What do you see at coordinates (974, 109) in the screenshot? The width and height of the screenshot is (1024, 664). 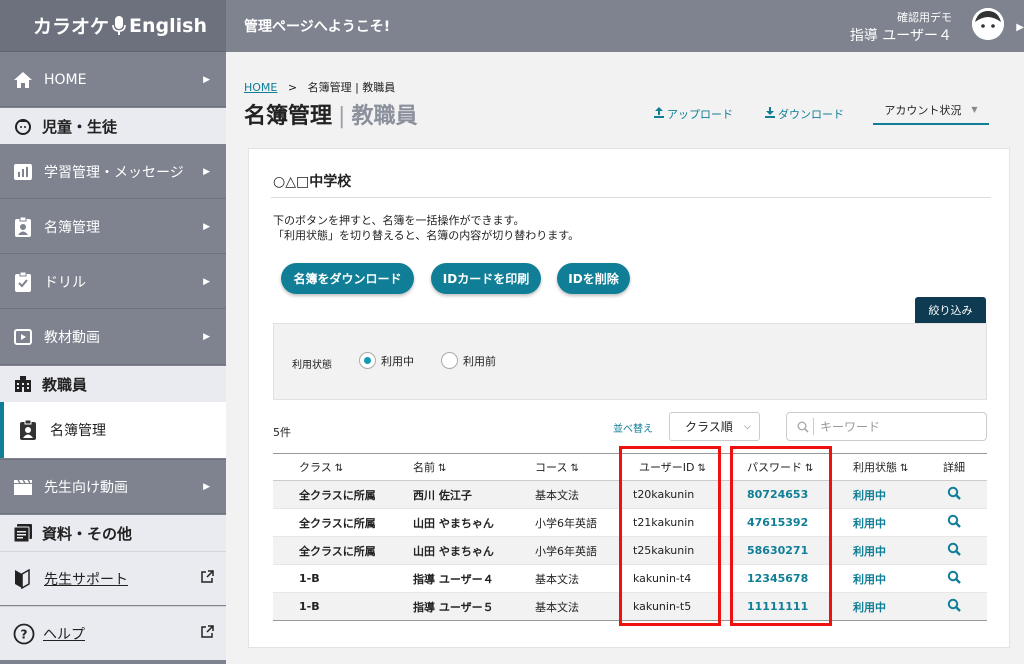 I see `caret-down-icon: ▼` at bounding box center [974, 109].